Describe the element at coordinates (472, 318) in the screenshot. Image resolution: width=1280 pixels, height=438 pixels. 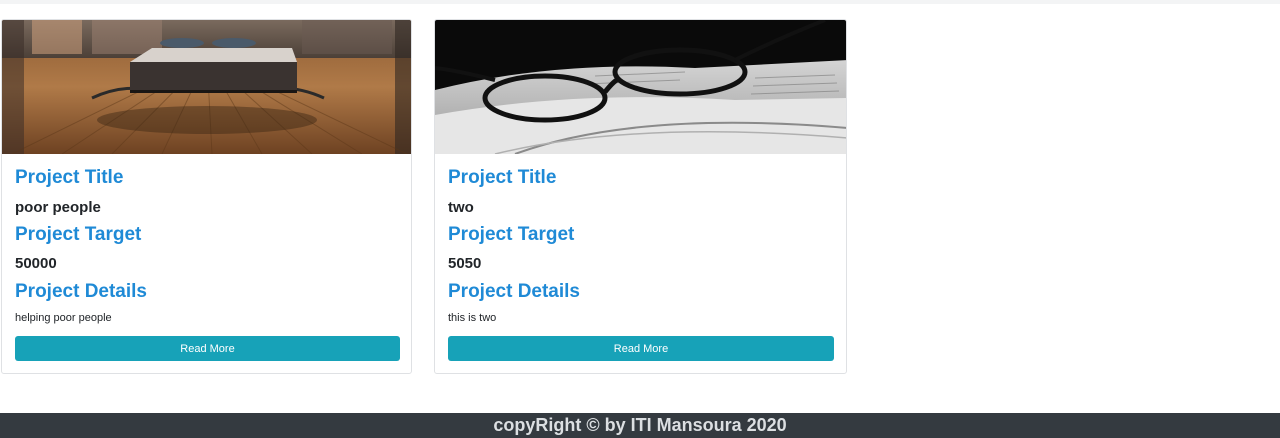
I see `project-details-value: this is two` at that location.